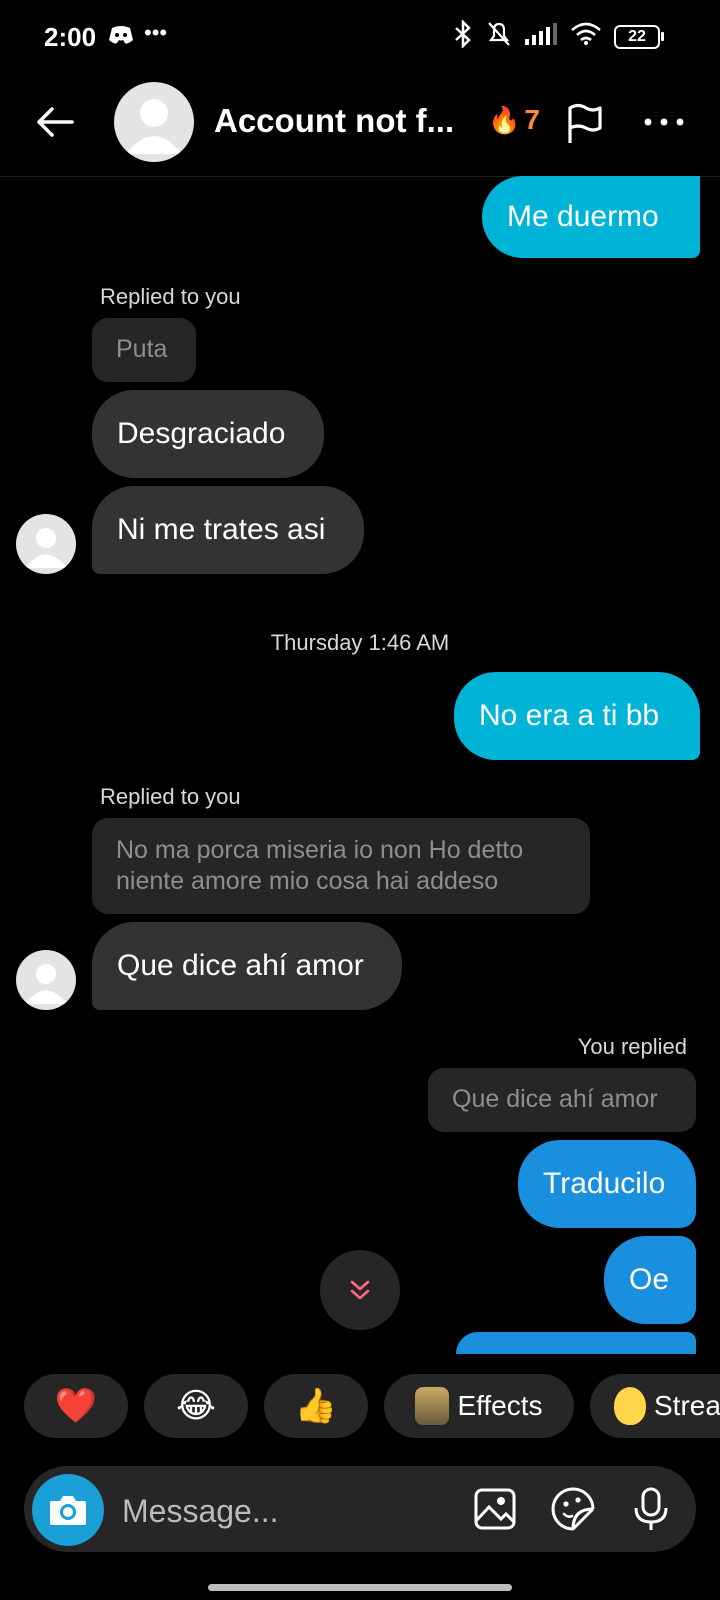 The height and width of the screenshot is (1600, 720). What do you see at coordinates (573, 1509) in the screenshot?
I see `sticker-icon` at bounding box center [573, 1509].